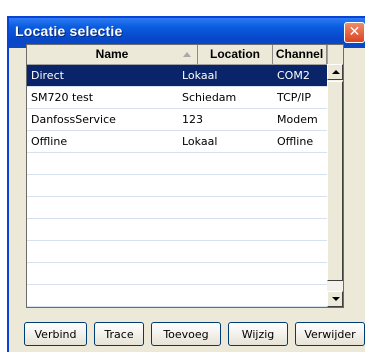  Describe the element at coordinates (209, 97) in the screenshot. I see `cell-location: Schiedam` at that location.